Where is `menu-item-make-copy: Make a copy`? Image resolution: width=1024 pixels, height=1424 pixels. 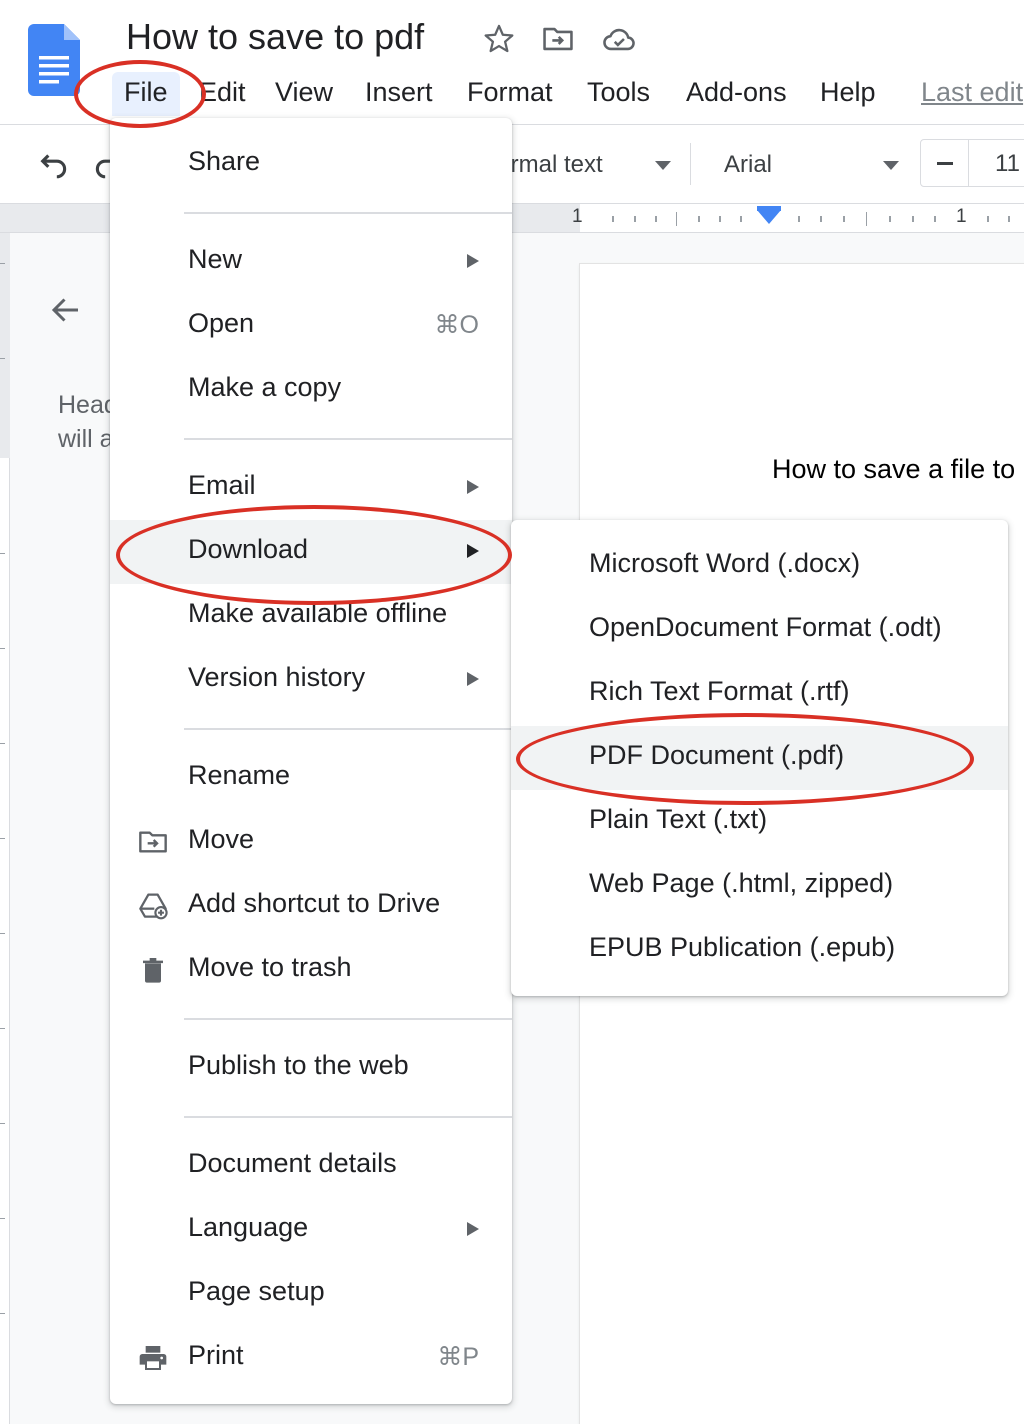
menu-item-make-copy: Make a copy is located at coordinates (311, 390).